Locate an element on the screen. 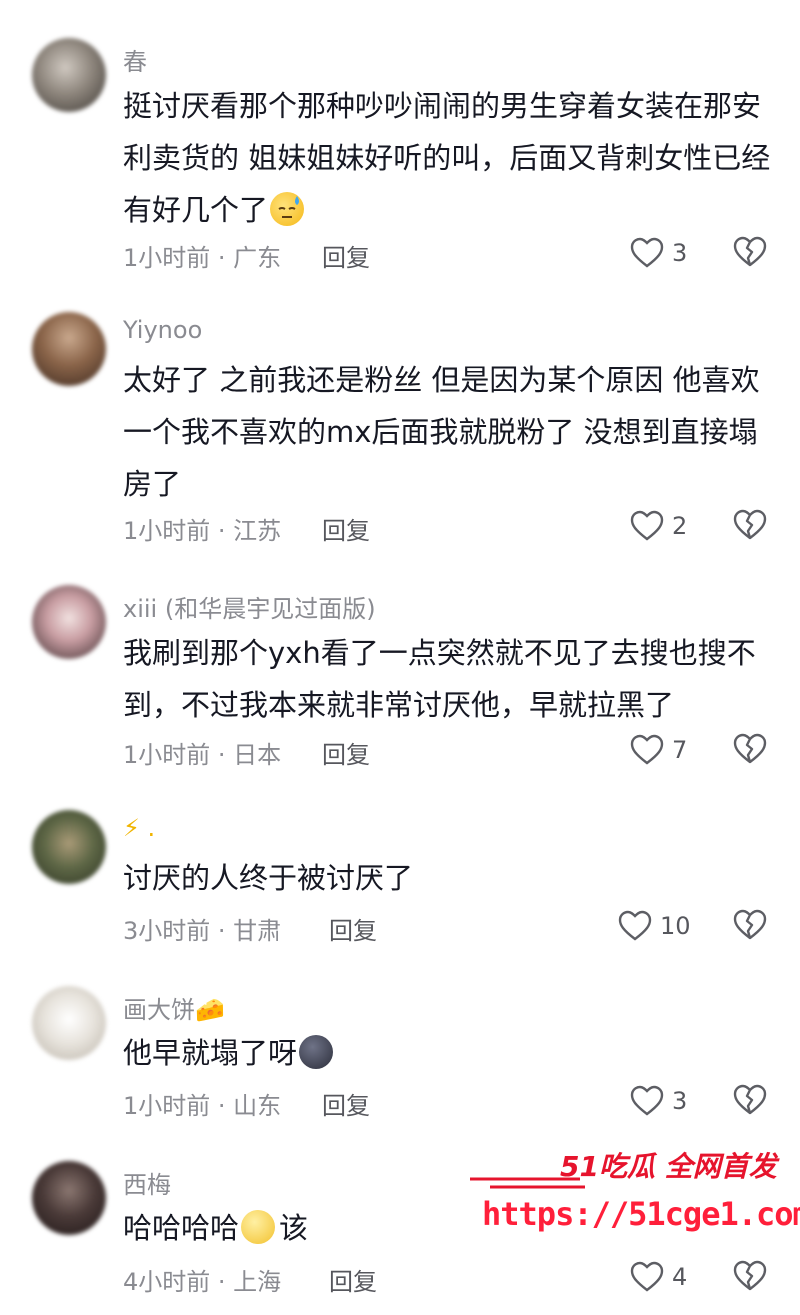 Image resolution: width=800 pixels, height=1315 pixels. like-count: 4 is located at coordinates (680, 1277).